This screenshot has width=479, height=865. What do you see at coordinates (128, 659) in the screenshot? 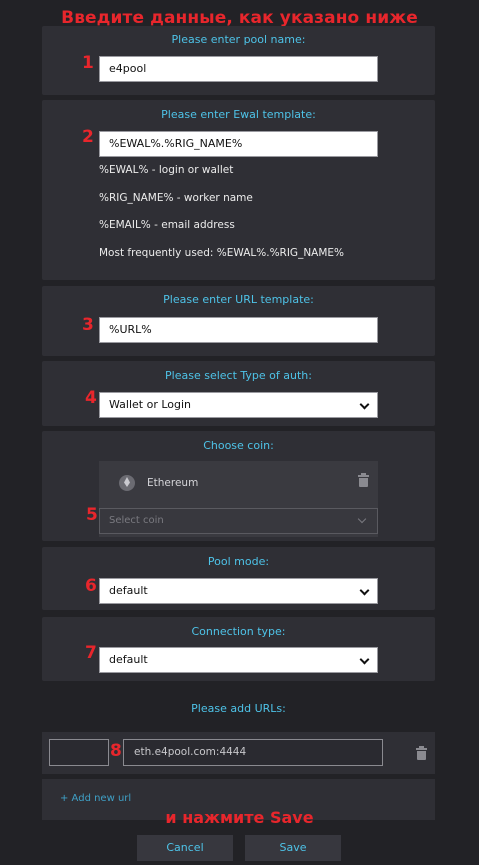
I see `connection-type-value: default` at bounding box center [128, 659].